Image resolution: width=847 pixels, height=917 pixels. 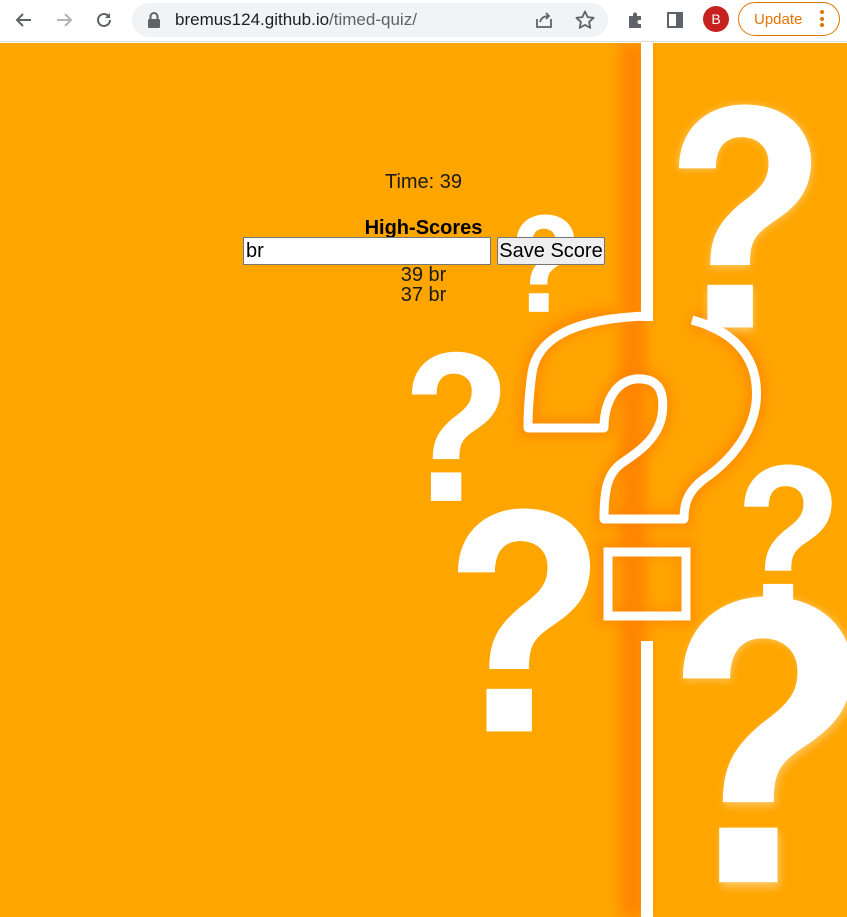 I want to click on highscores-list: 39 br 37 br, so click(x=423, y=285).